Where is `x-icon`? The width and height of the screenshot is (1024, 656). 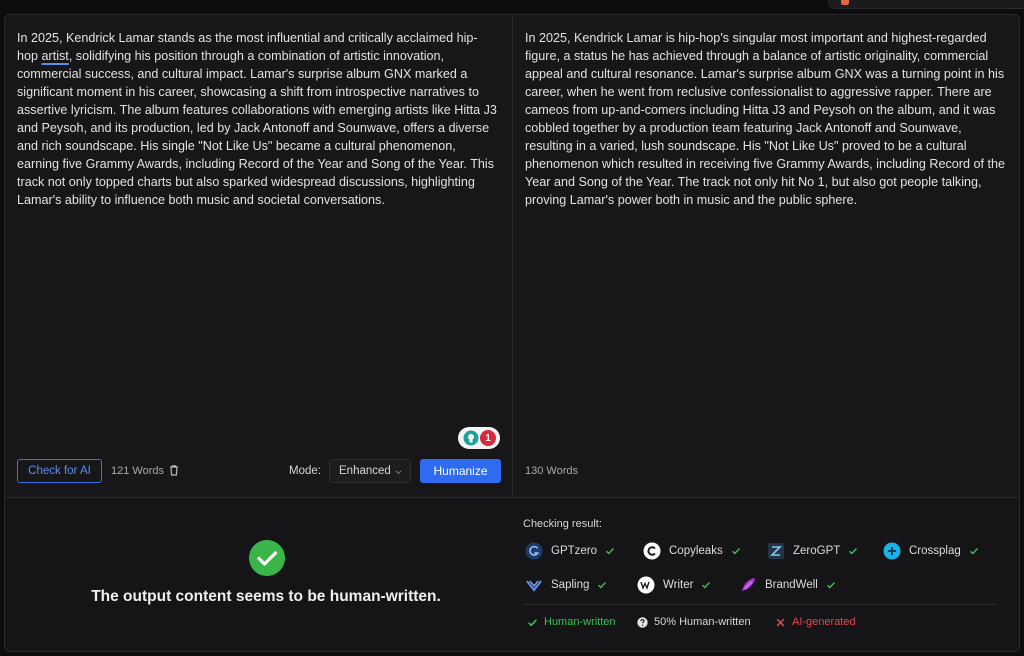
x-icon is located at coordinates (780, 622).